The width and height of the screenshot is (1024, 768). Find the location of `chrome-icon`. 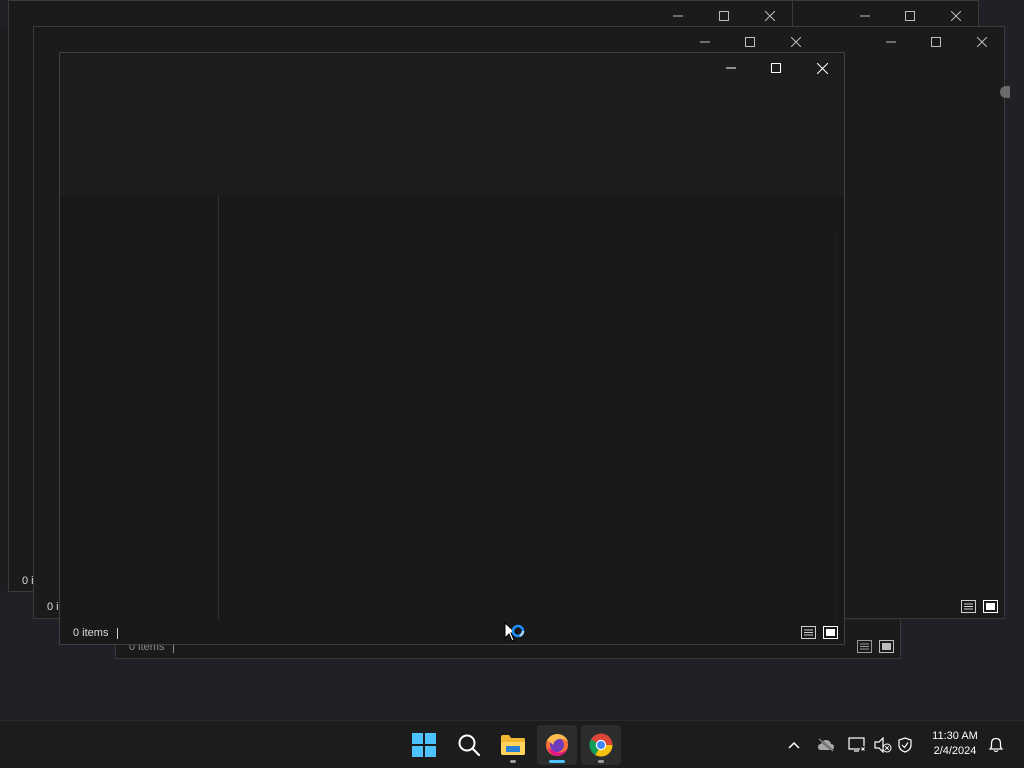

chrome-icon is located at coordinates (601, 745).